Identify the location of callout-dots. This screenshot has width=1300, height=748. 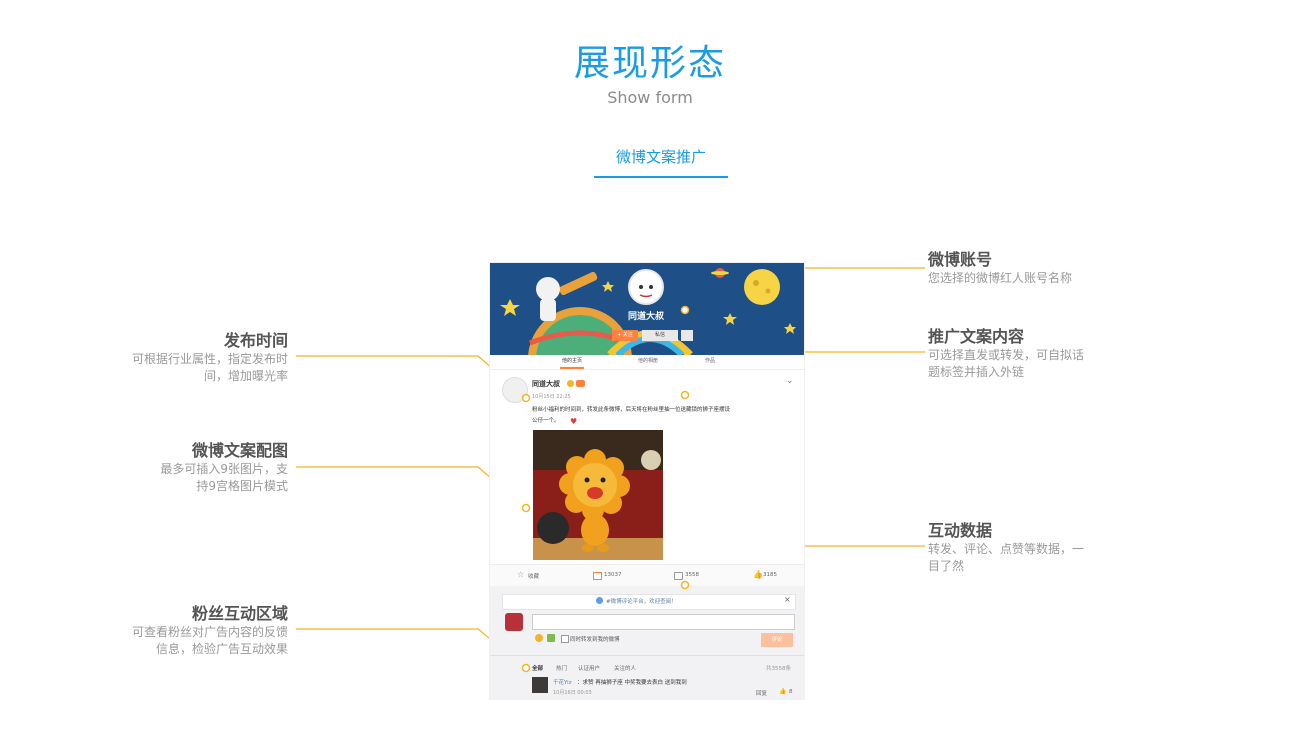
(605, 489).